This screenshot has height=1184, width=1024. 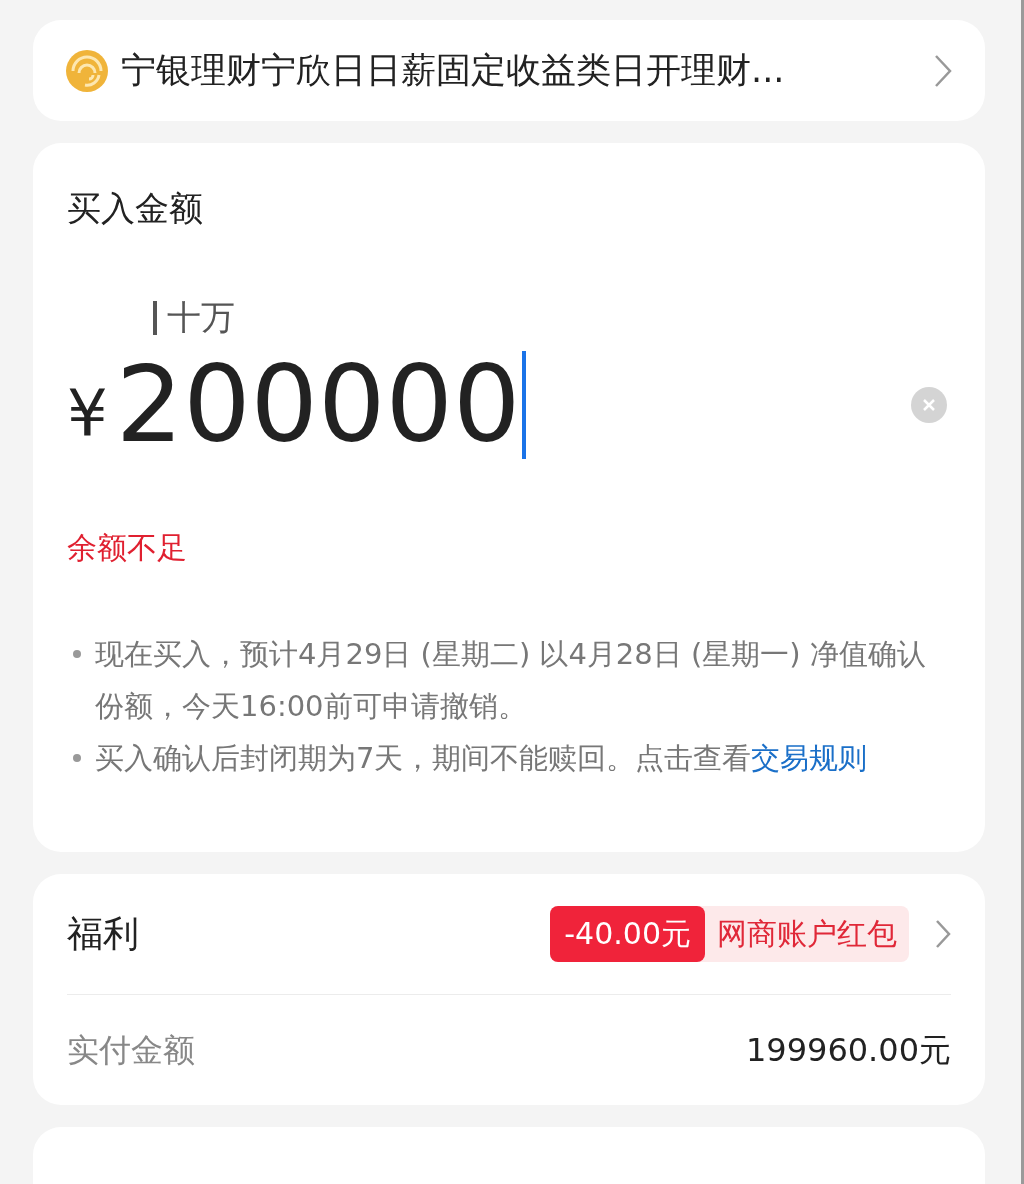 I want to click on unit-hint: 十万, so click(x=201, y=318).